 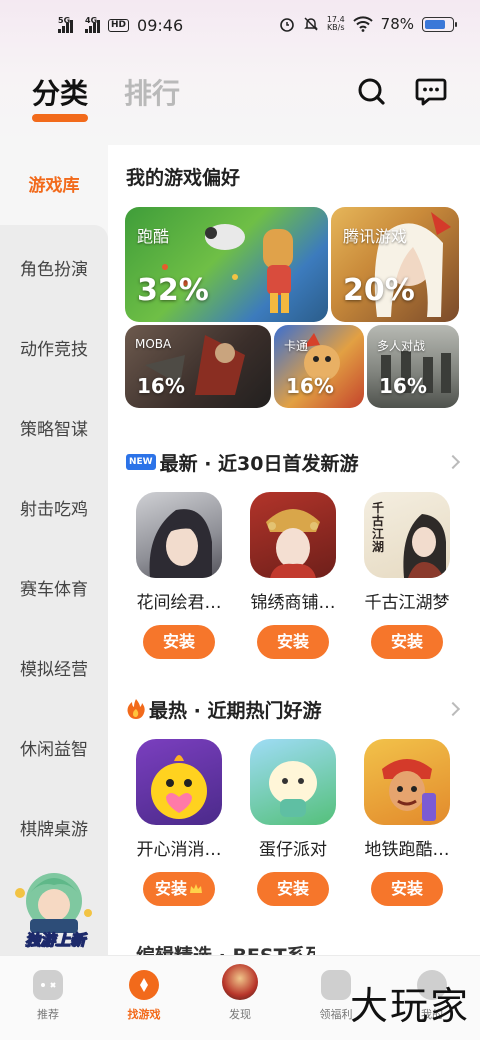 What do you see at coordinates (48, 985) in the screenshot?
I see `gamepad-icon` at bounding box center [48, 985].